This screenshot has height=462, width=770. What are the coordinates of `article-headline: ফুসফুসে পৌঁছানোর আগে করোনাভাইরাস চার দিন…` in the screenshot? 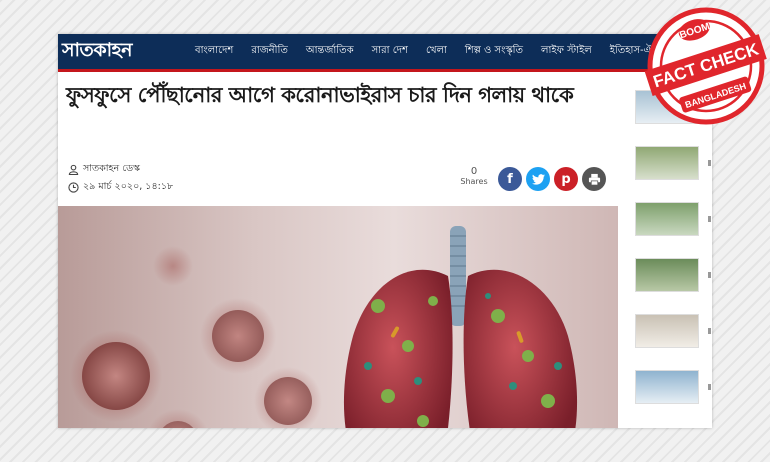 It's located at (320, 95).